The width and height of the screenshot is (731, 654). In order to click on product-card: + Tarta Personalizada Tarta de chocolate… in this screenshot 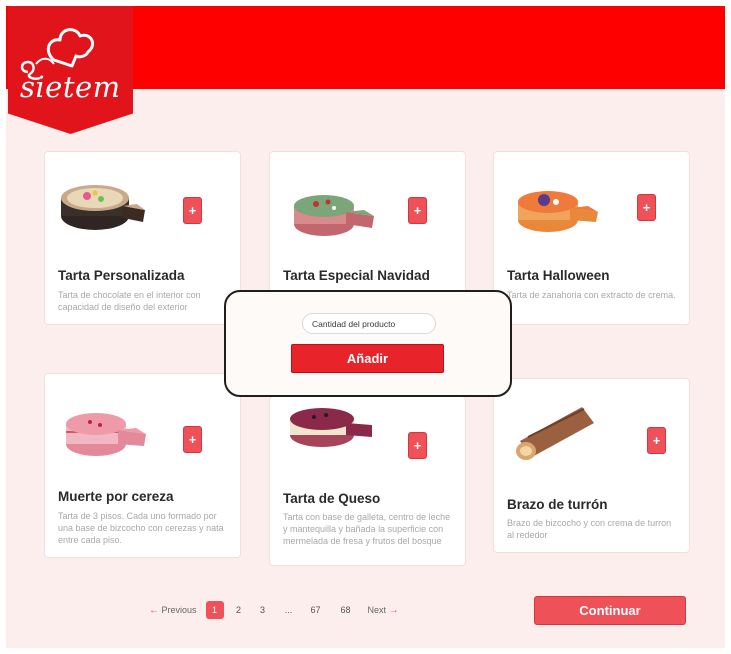, I will do `click(142, 238)`.